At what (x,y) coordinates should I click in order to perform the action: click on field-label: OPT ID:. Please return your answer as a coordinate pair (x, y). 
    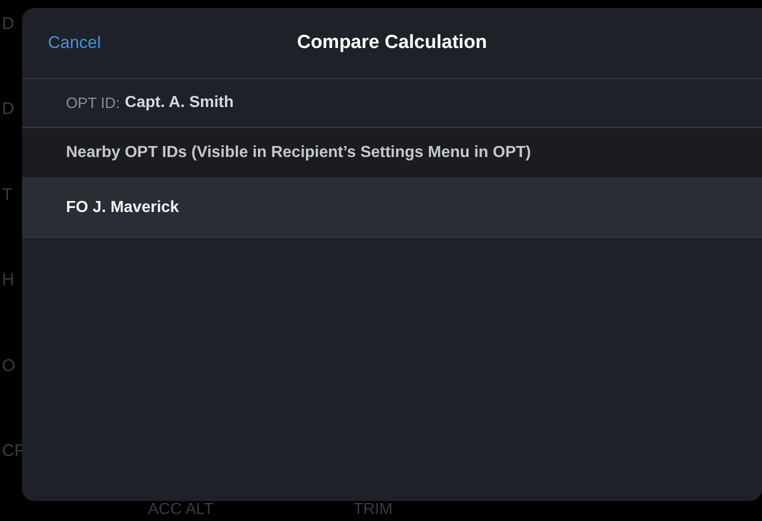
    Looking at the image, I should click on (93, 103).